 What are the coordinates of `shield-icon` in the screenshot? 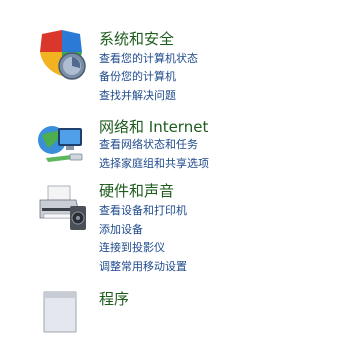 It's located at (62, 55).